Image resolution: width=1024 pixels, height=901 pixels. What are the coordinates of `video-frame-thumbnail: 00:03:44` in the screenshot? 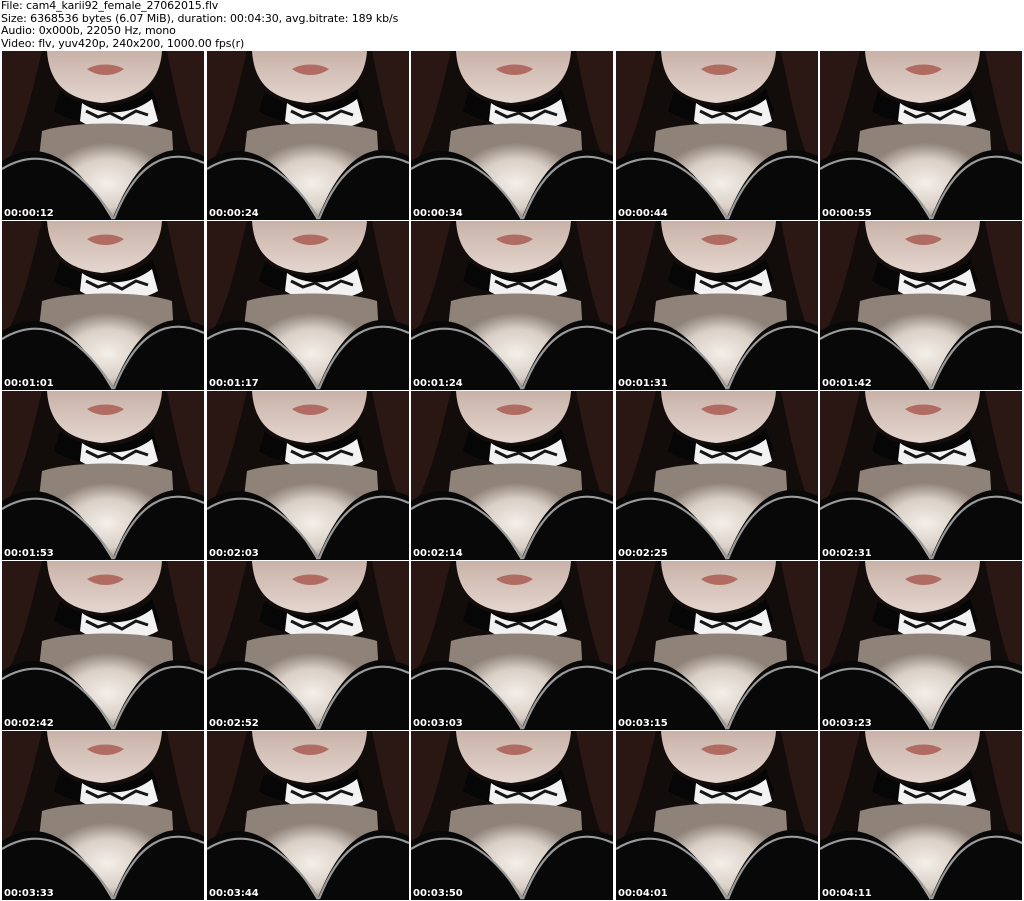 It's located at (308, 815).